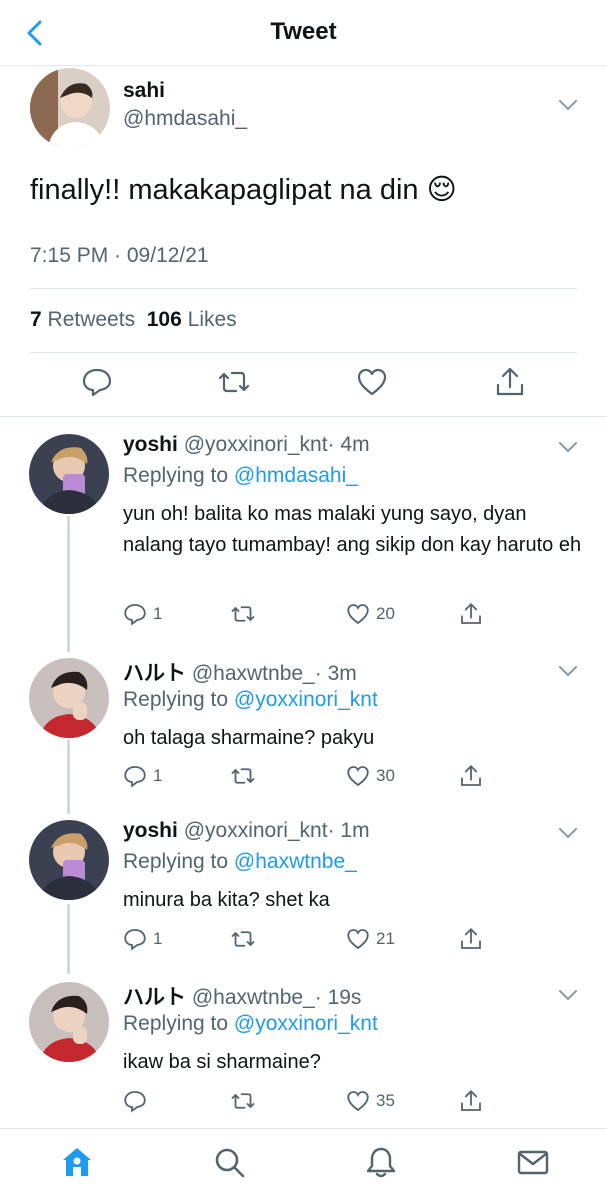 This screenshot has height=1200, width=607. Describe the element at coordinates (370, 939) in the screenshot. I see `like-button: 21` at that location.